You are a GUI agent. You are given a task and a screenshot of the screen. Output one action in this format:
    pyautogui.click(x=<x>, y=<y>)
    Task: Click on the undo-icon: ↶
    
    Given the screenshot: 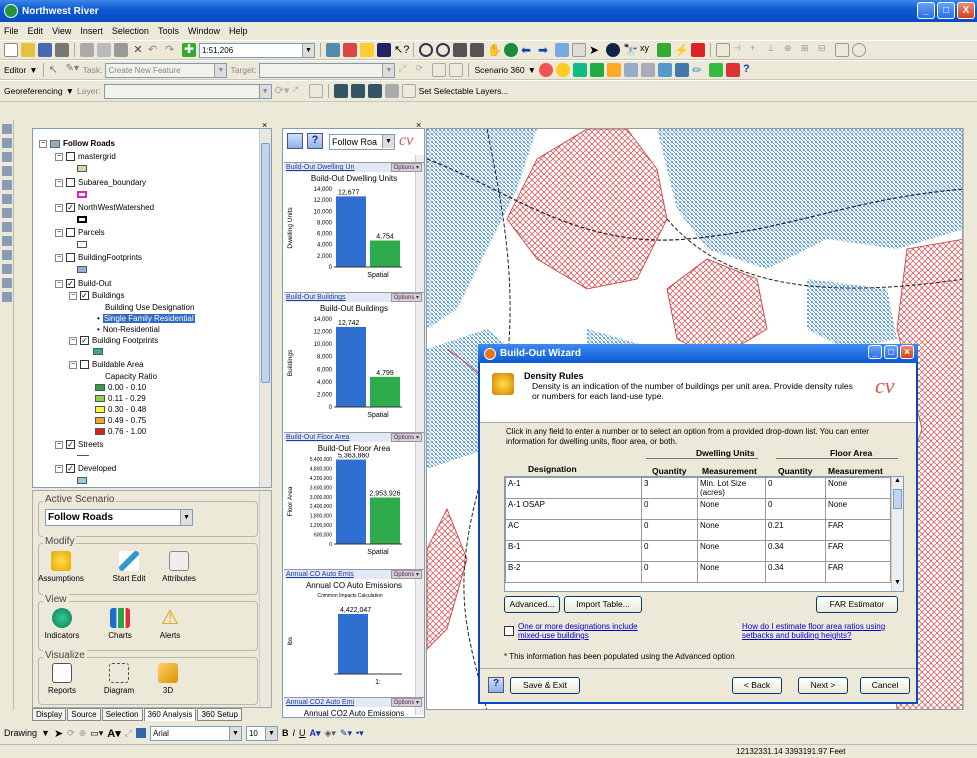 What is the action you would take?
    pyautogui.click(x=155, y=50)
    